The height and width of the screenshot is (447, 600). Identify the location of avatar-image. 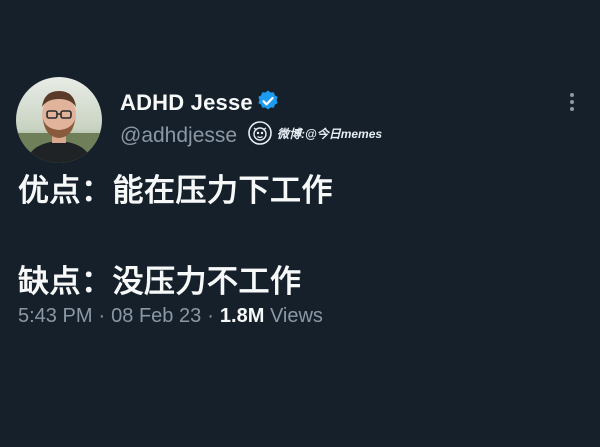
(59, 120).